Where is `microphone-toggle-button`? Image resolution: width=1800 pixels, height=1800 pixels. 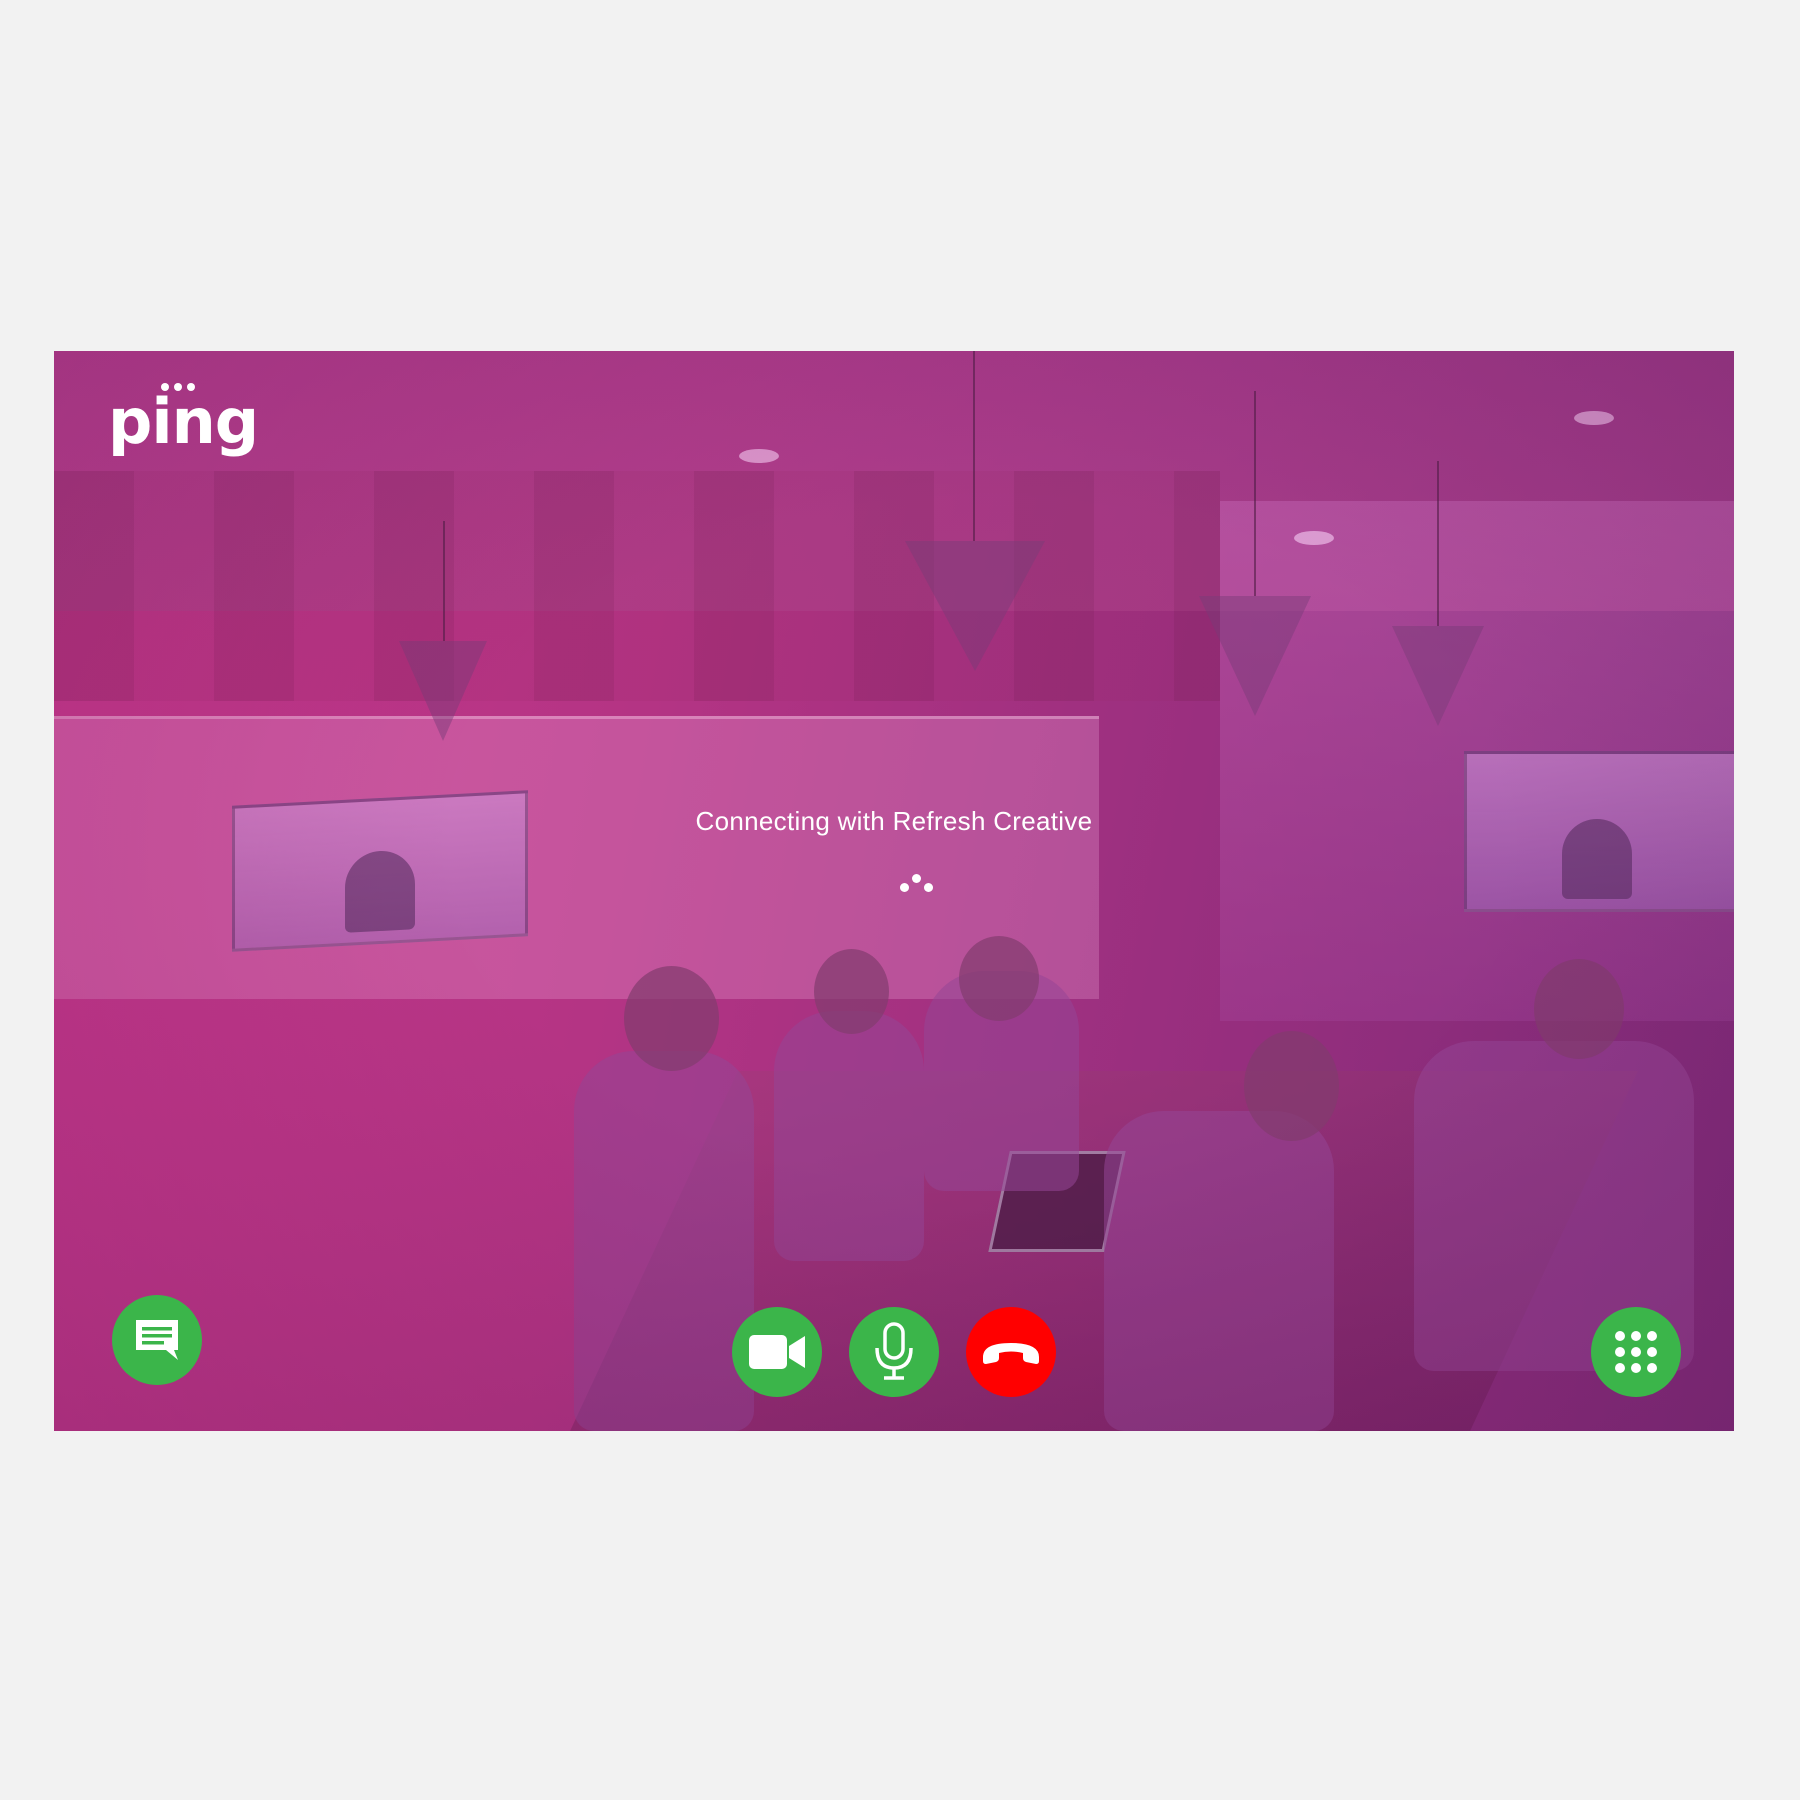 microphone-toggle-button is located at coordinates (894, 1352).